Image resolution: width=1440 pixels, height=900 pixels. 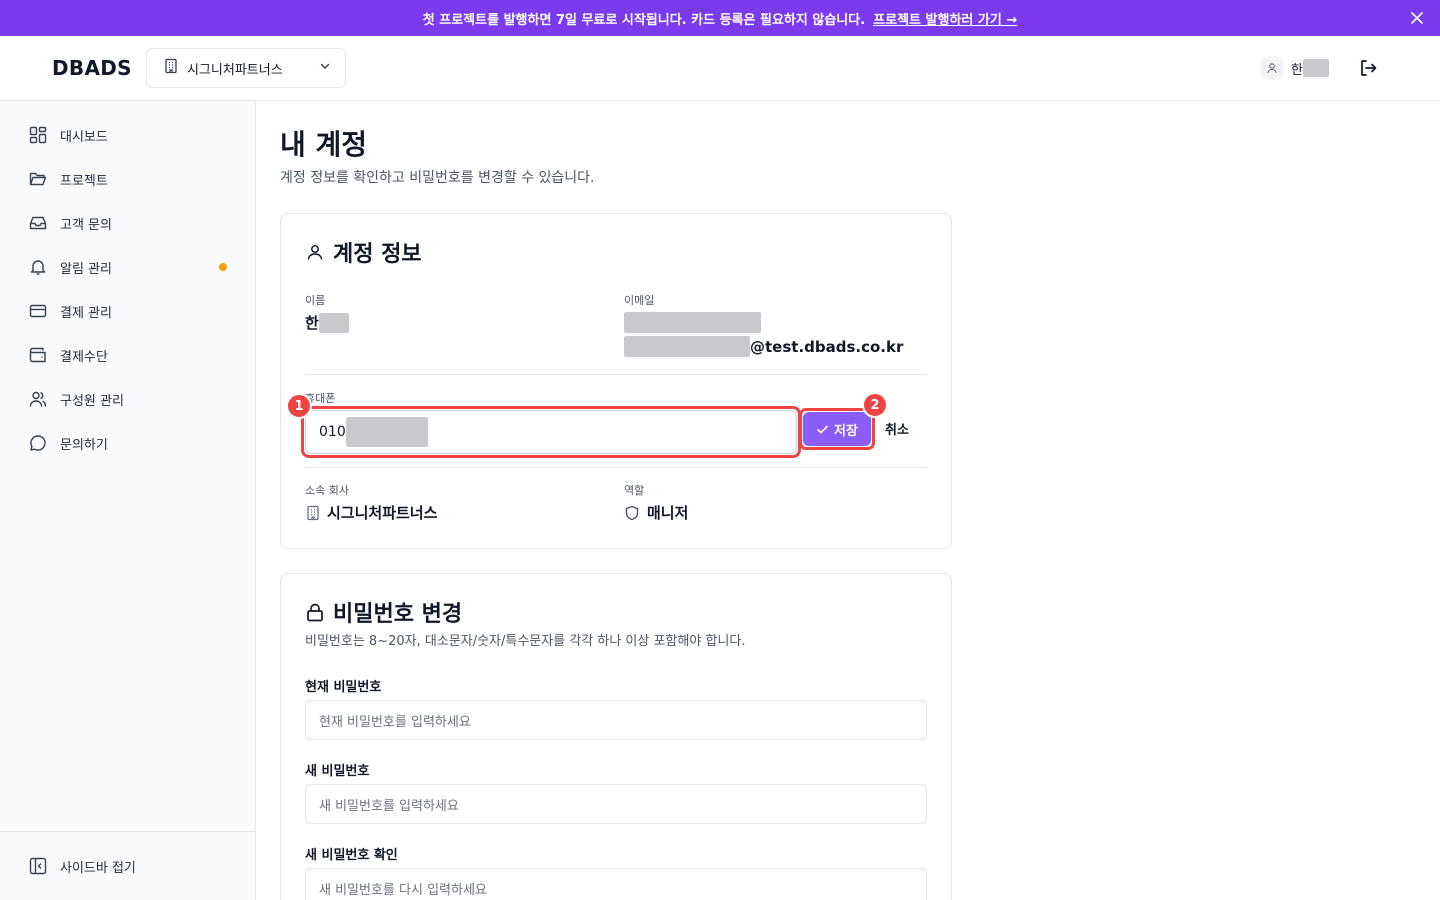 I want to click on role-text: 매니저, so click(x=668, y=513).